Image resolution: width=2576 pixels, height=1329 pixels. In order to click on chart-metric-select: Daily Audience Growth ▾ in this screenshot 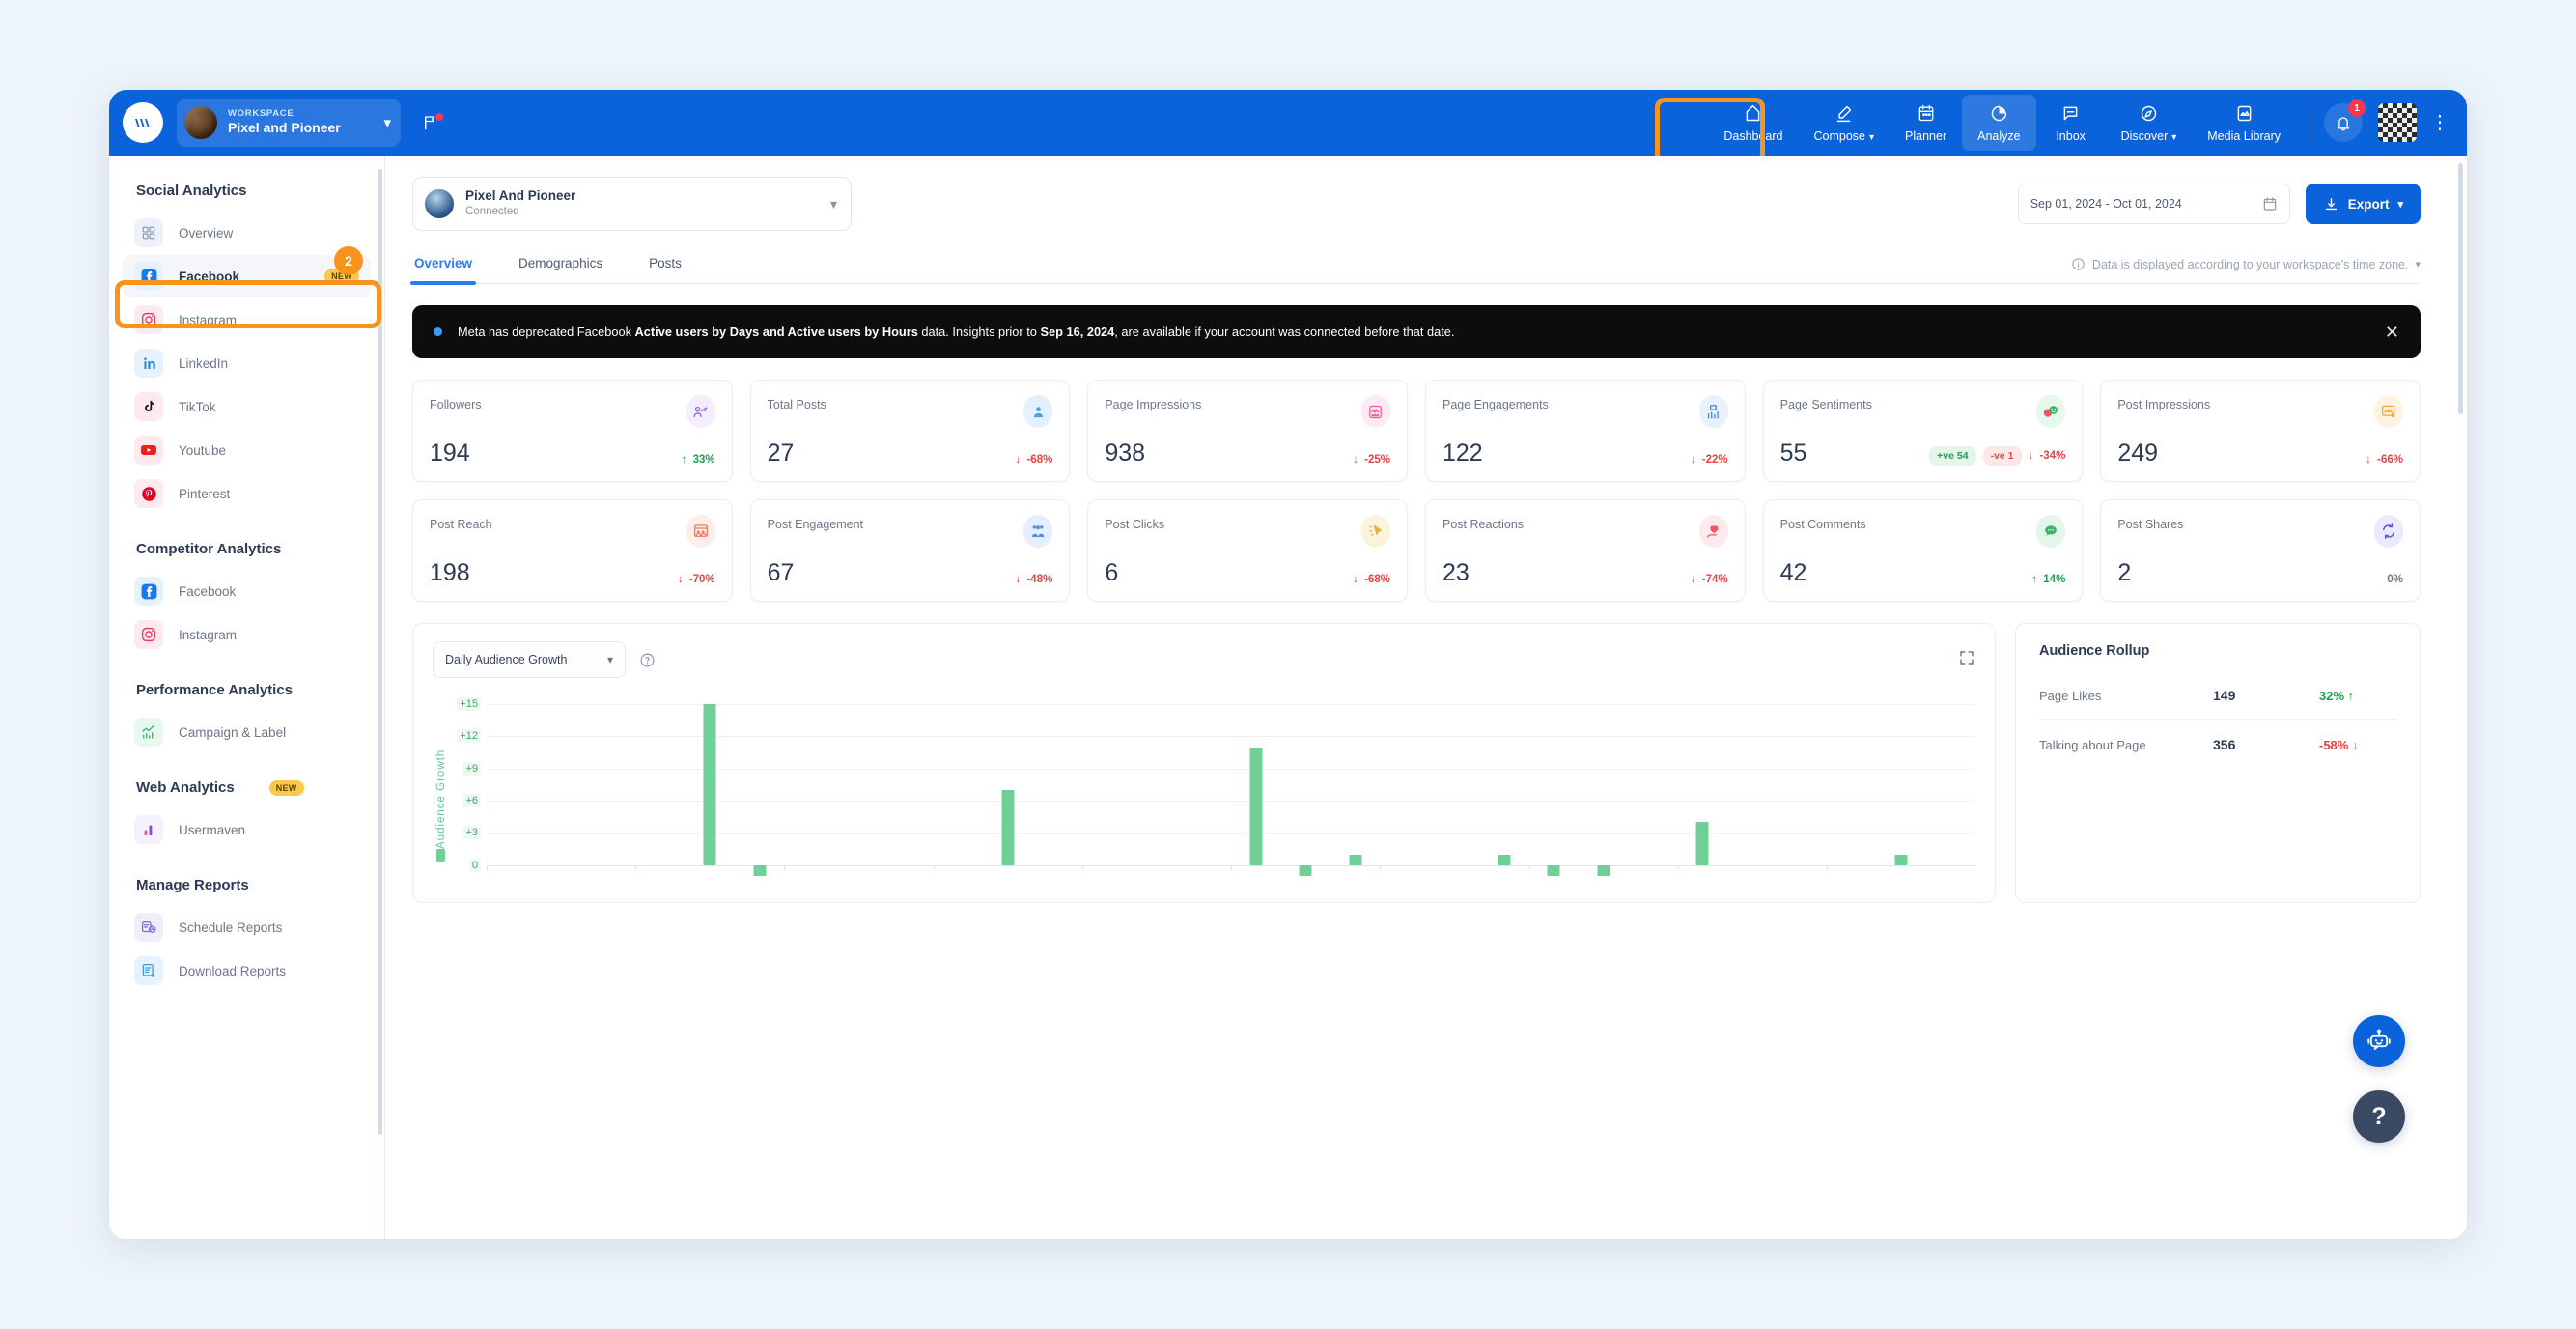, I will do `click(530, 659)`.